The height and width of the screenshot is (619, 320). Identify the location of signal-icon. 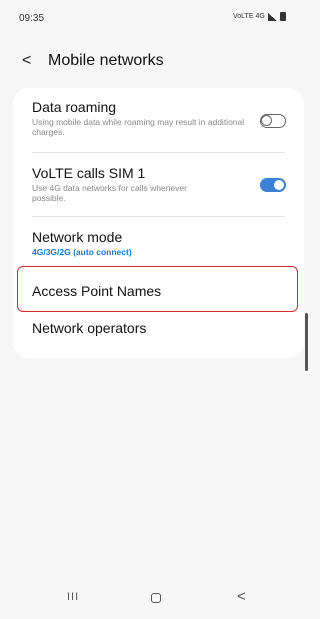
(272, 16).